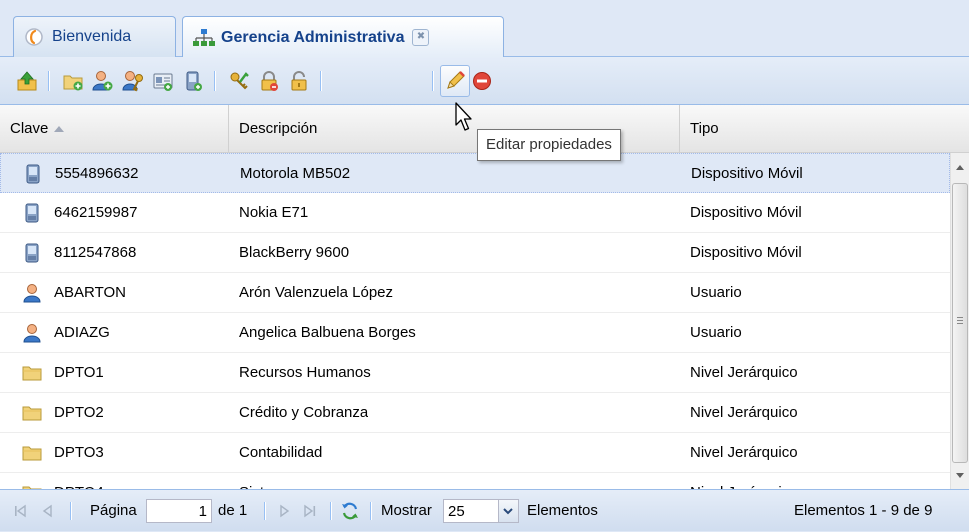 The height and width of the screenshot is (532, 969). I want to click on delete-button, so click(482, 81).